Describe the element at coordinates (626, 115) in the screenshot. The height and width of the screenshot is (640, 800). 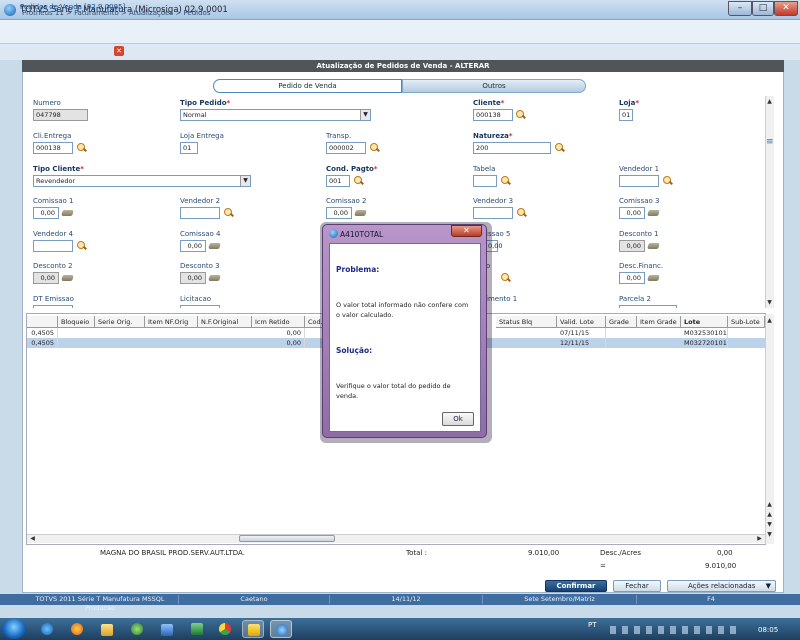
I see `loja-field: 01` at that location.